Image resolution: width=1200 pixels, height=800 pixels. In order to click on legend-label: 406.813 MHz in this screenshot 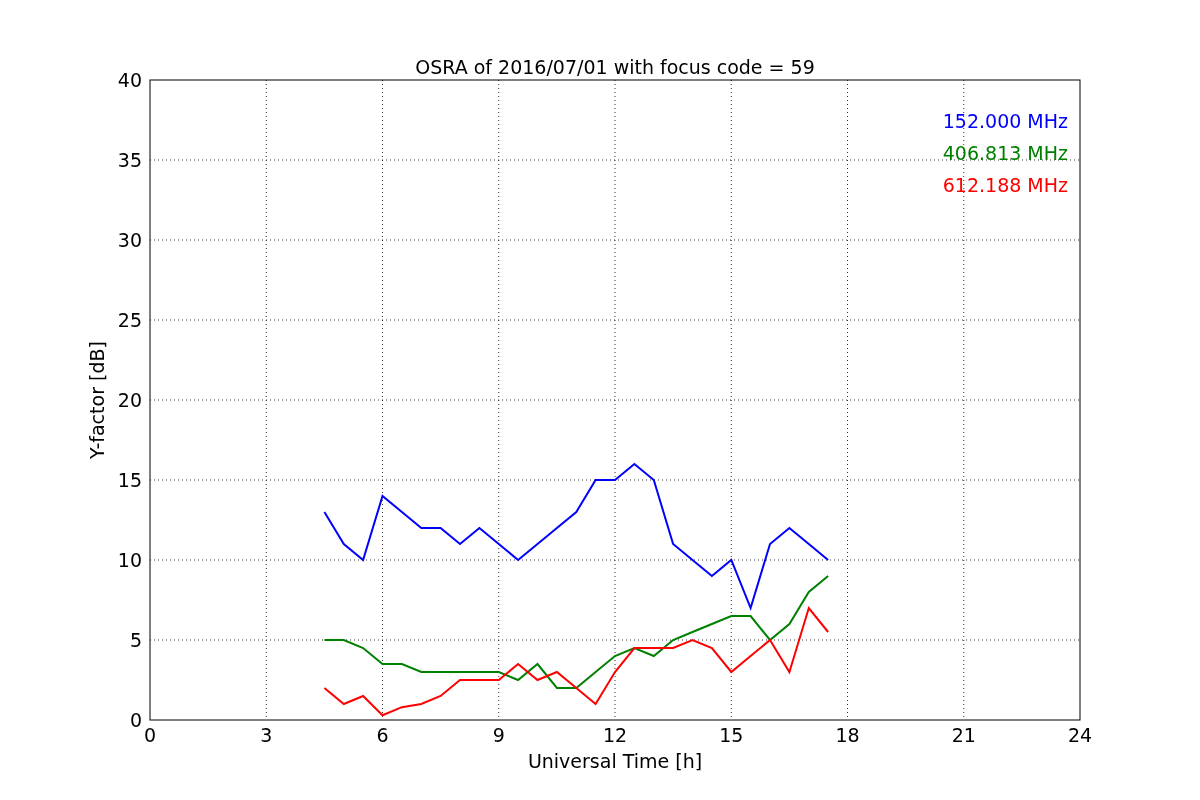, I will do `click(1005, 153)`.